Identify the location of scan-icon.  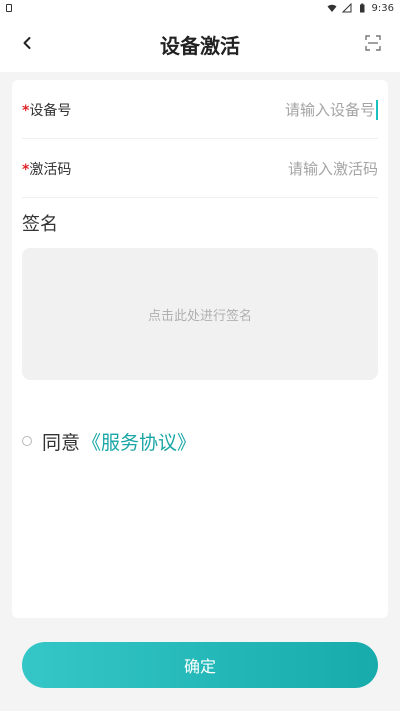
(373, 43).